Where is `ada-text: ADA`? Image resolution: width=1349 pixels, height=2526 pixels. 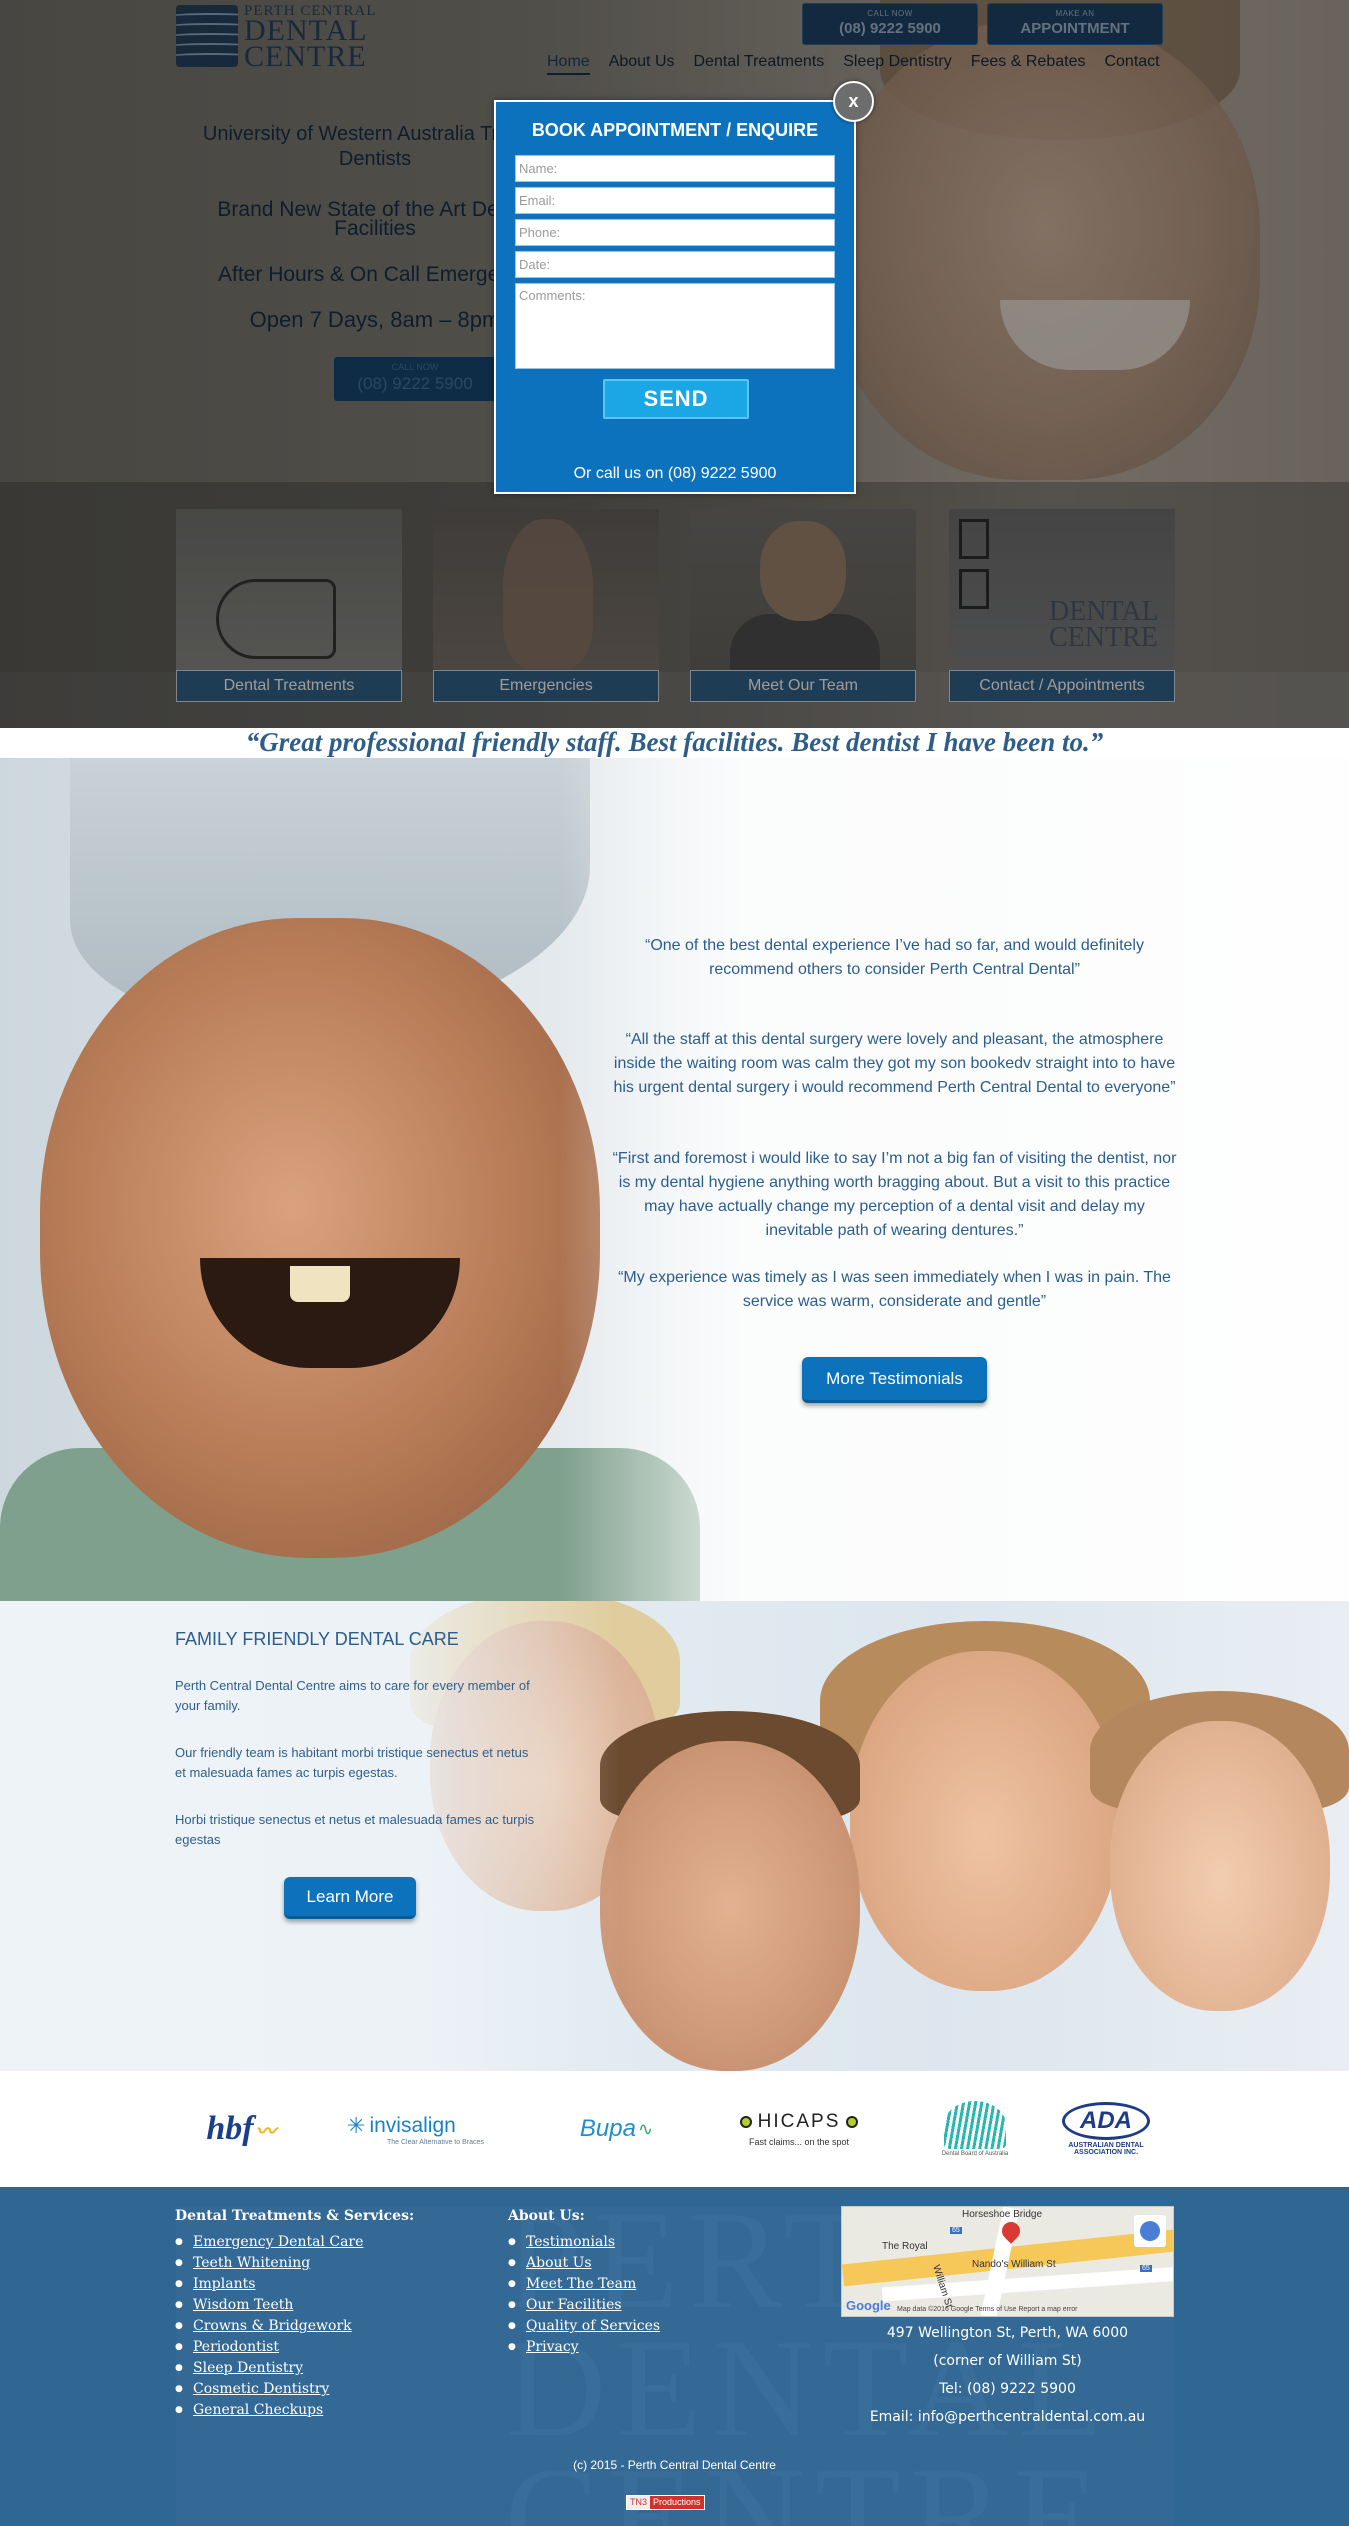 ada-text: ADA is located at coordinates (1106, 2121).